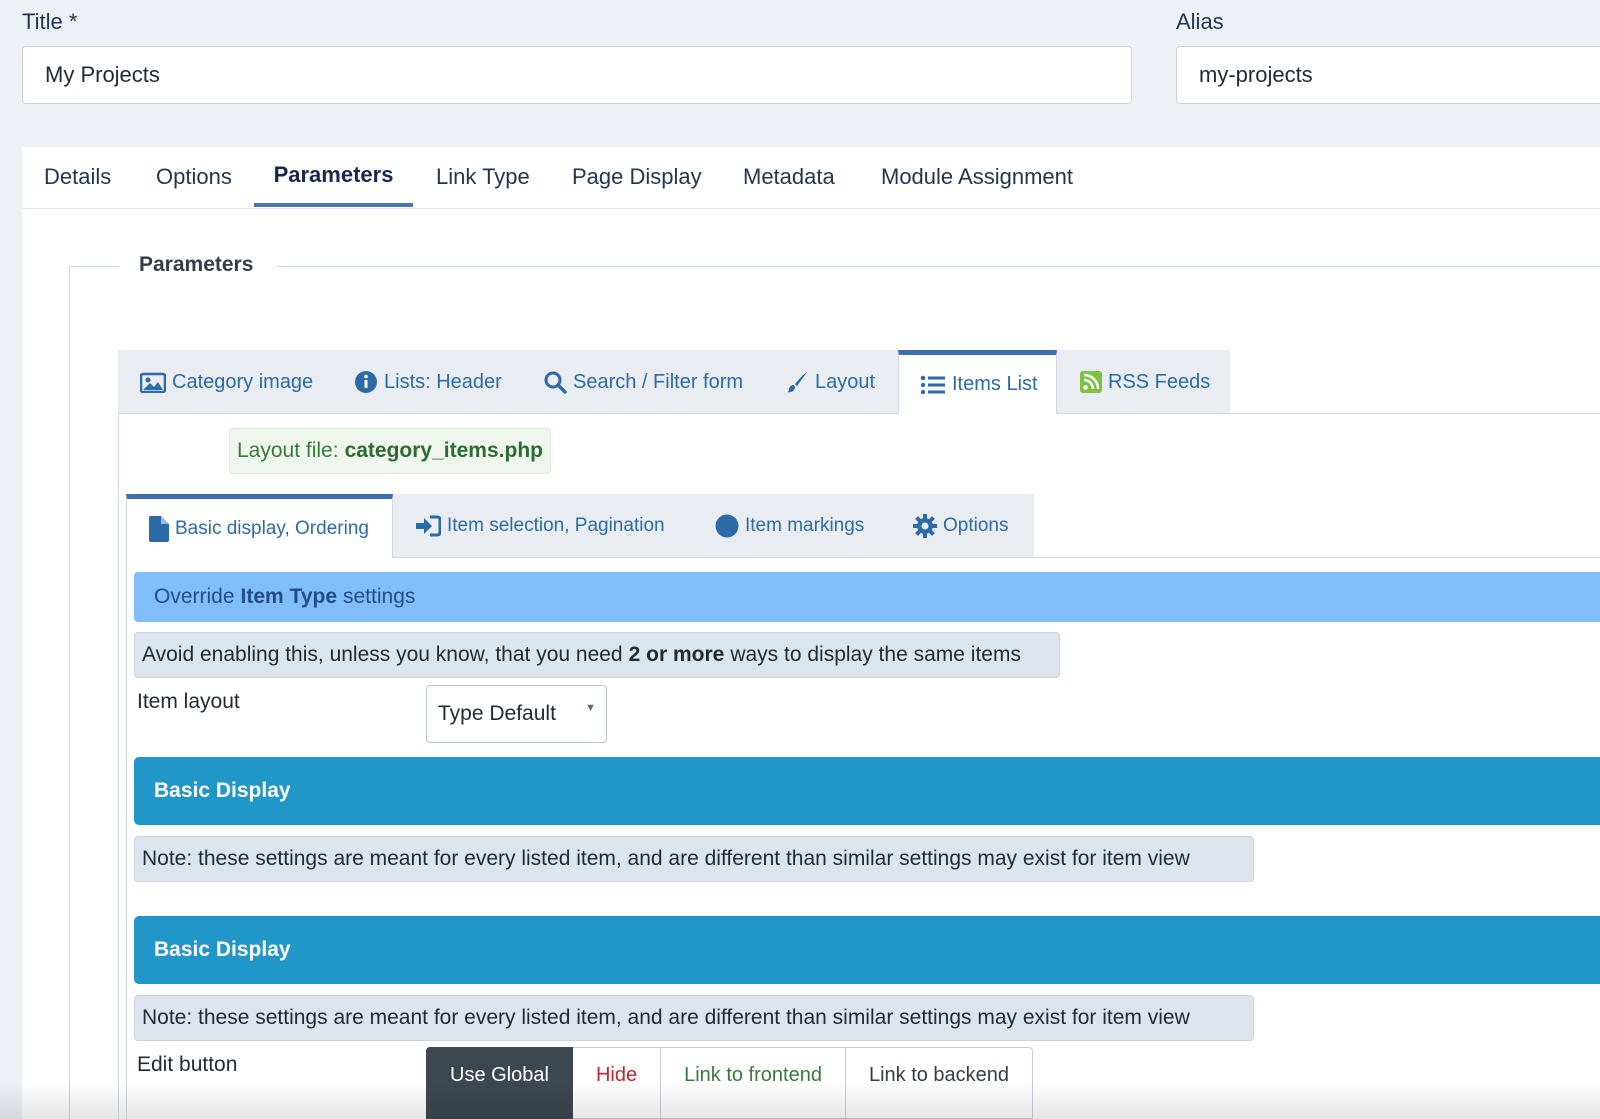 The height and width of the screenshot is (1119, 1600). Describe the element at coordinates (499, 1083) in the screenshot. I see `use-global-button: Use Global` at that location.